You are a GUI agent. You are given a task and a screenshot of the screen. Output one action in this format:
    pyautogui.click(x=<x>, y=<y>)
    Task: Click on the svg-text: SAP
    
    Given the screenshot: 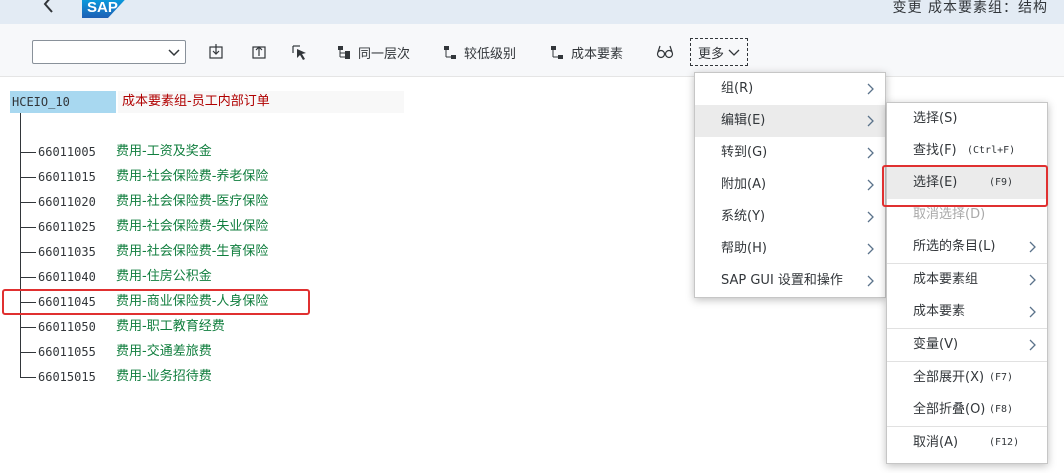 What is the action you would take?
    pyautogui.click(x=102, y=8)
    